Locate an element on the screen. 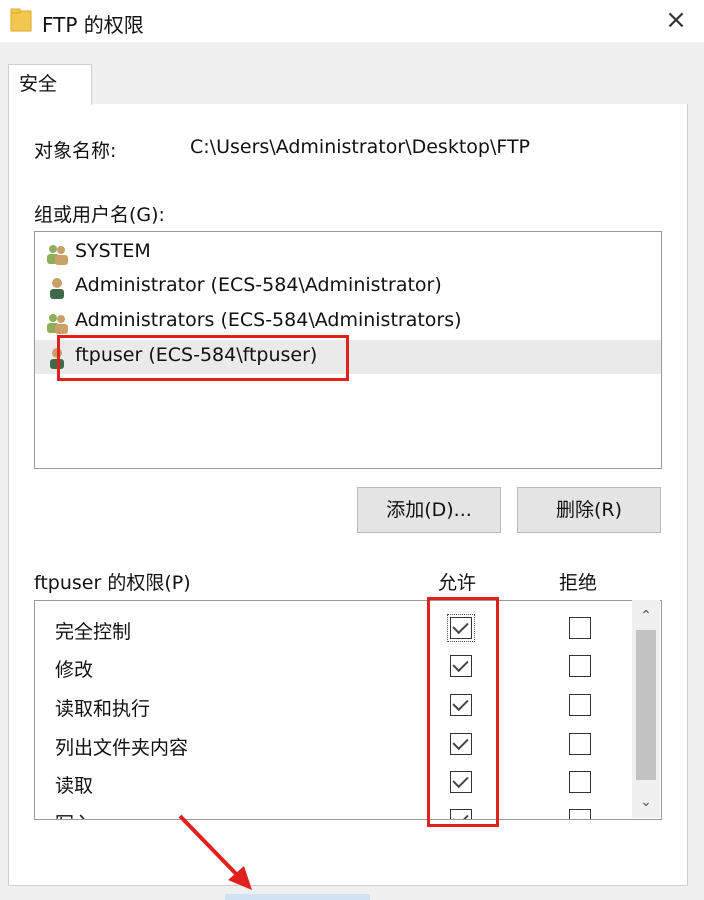 The height and width of the screenshot is (900, 704). tab-security: 安全 is located at coordinates (50, 84).